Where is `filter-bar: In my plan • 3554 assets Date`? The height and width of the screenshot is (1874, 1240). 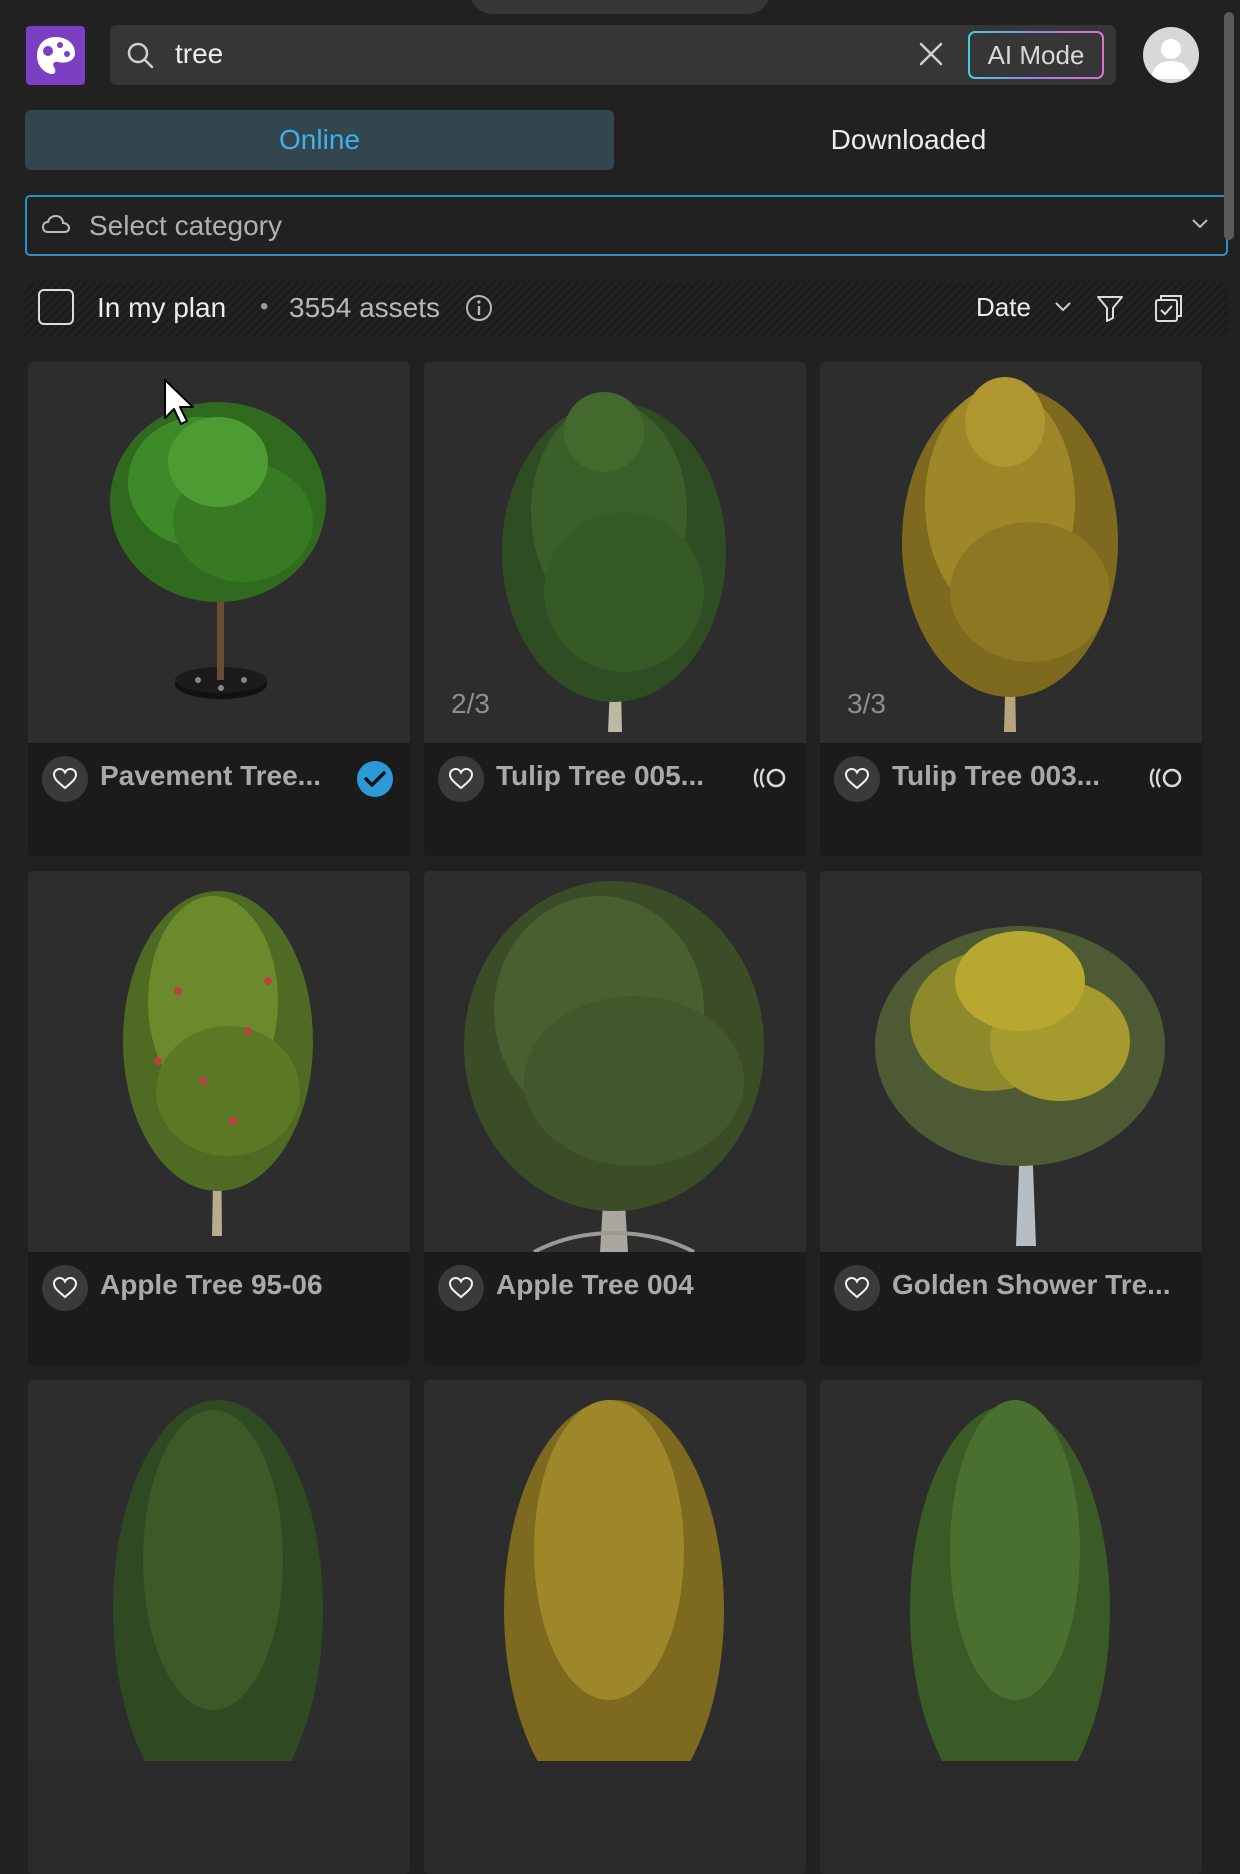 filter-bar: In my plan • 3554 assets Date is located at coordinates (626, 309).